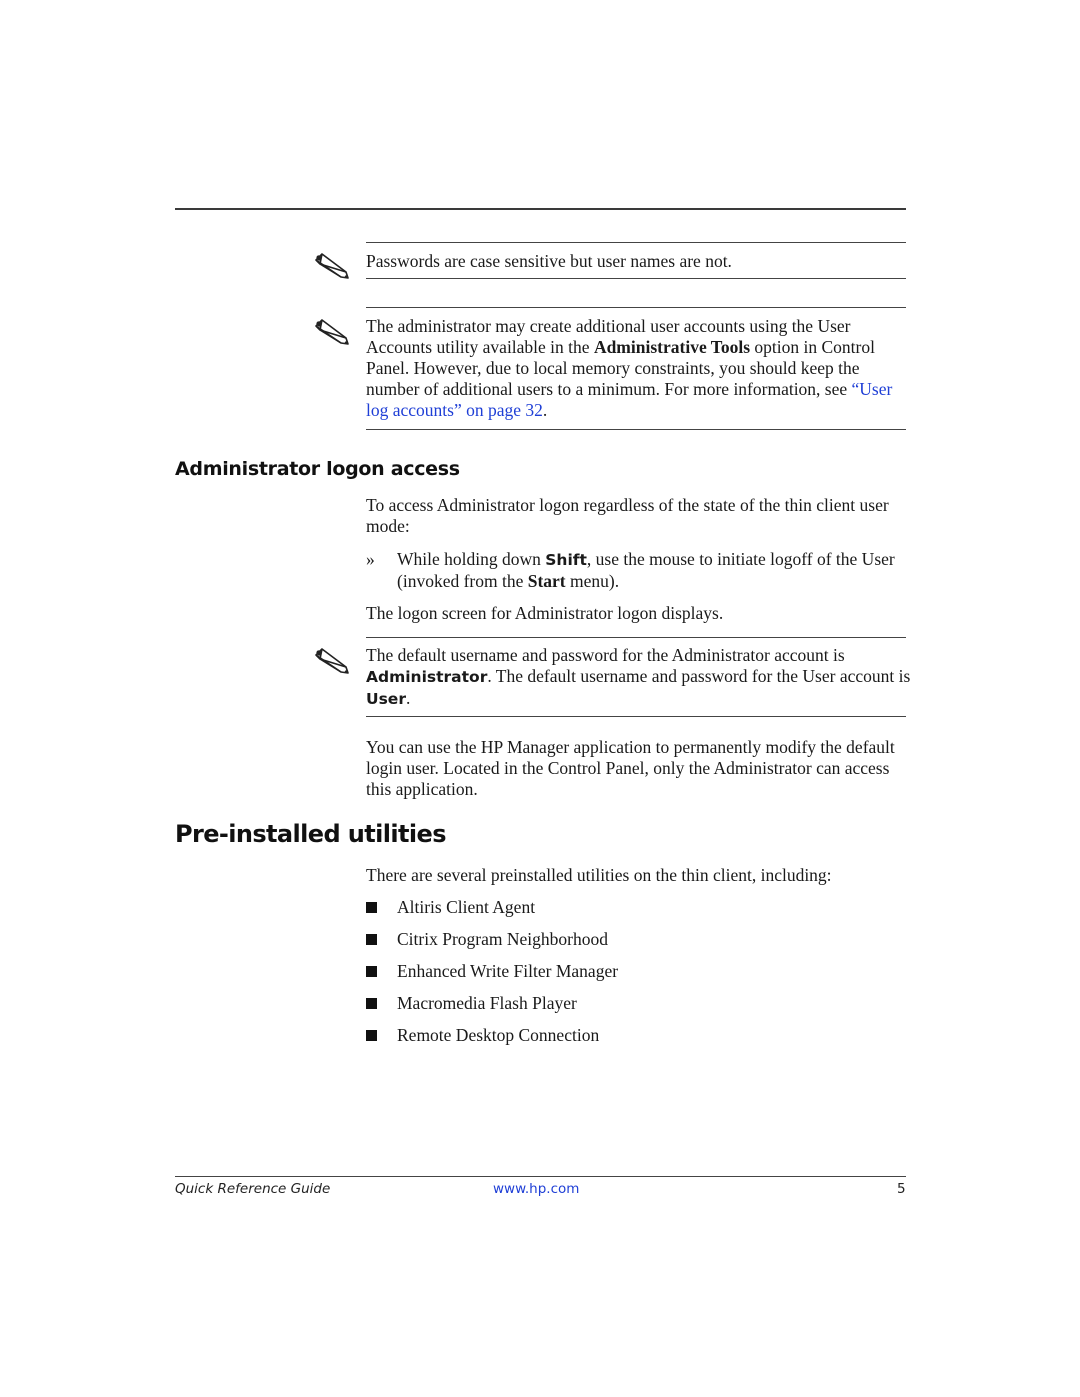  Describe the element at coordinates (317, 469) in the screenshot. I see `admin-logon-heading: Administrator logon access` at that location.